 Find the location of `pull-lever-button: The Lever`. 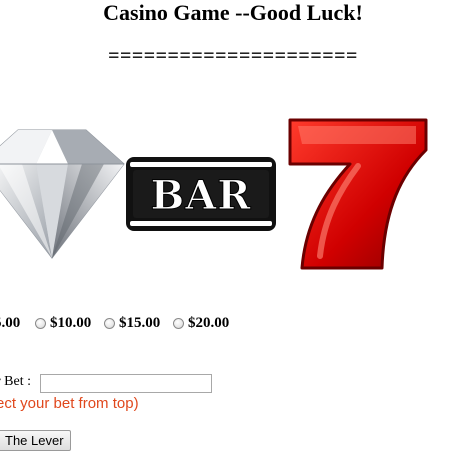

pull-lever-button: The Lever is located at coordinates (35, 440).